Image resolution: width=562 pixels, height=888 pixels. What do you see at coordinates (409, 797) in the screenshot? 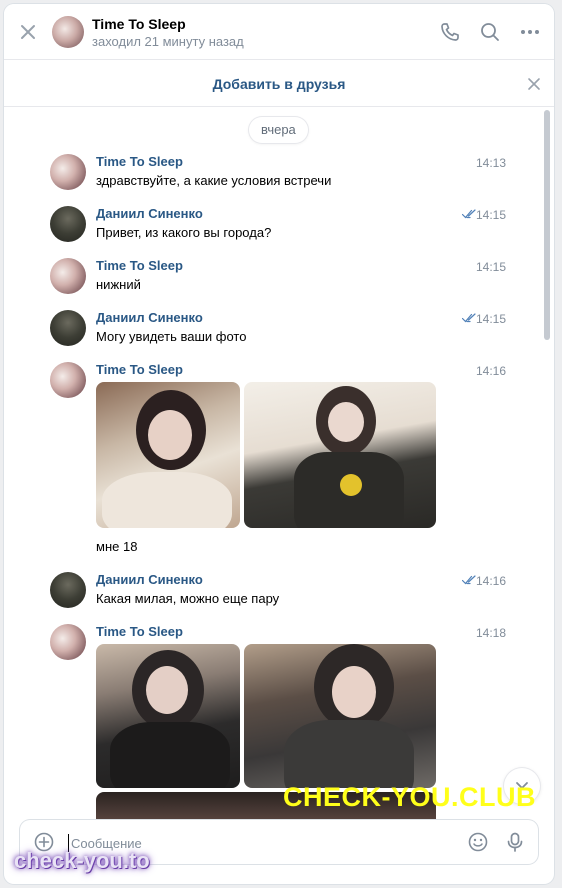
I see `watermark-top: CHECK-YOU.CLUB` at bounding box center [409, 797].